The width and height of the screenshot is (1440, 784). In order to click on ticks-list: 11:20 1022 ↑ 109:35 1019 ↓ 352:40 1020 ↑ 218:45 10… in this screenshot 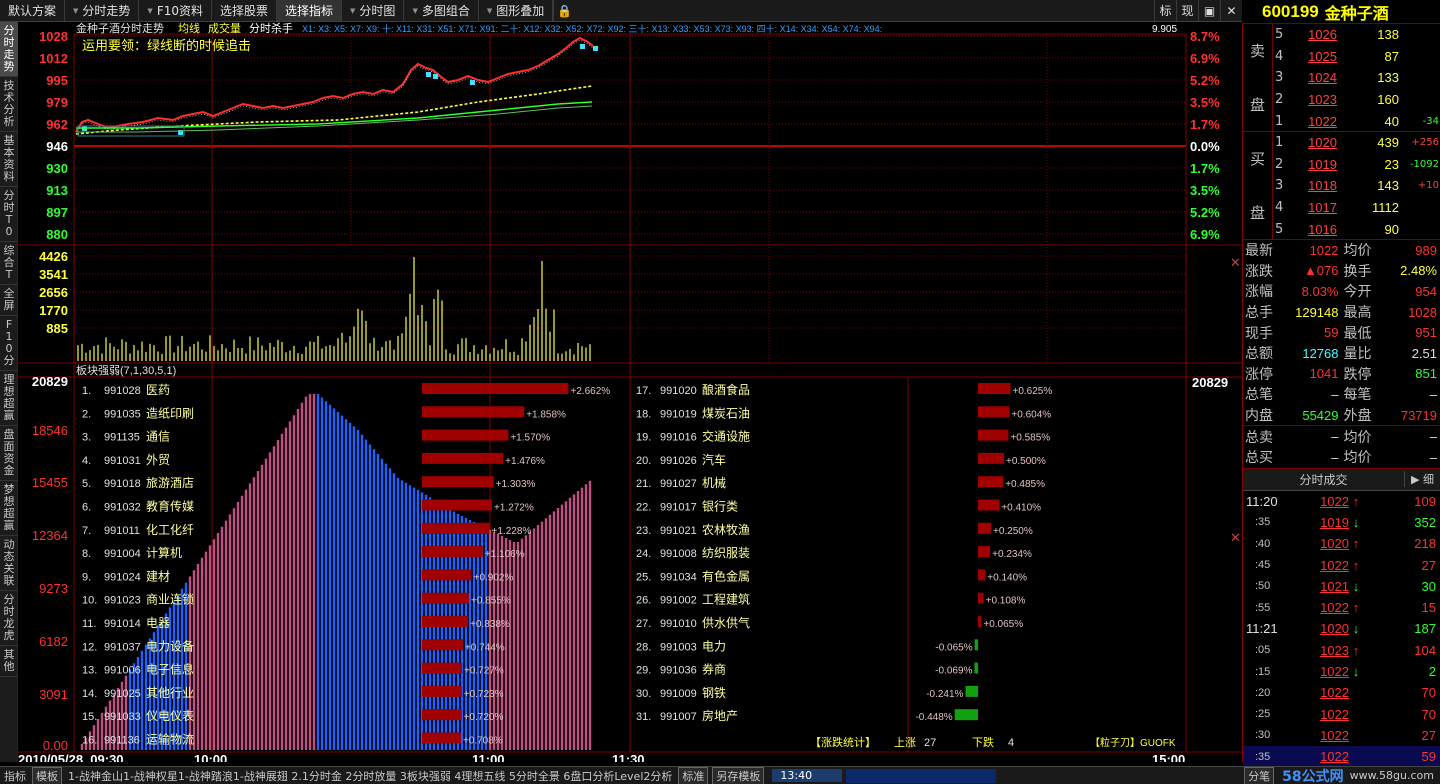, I will do `click(1341, 629)`.